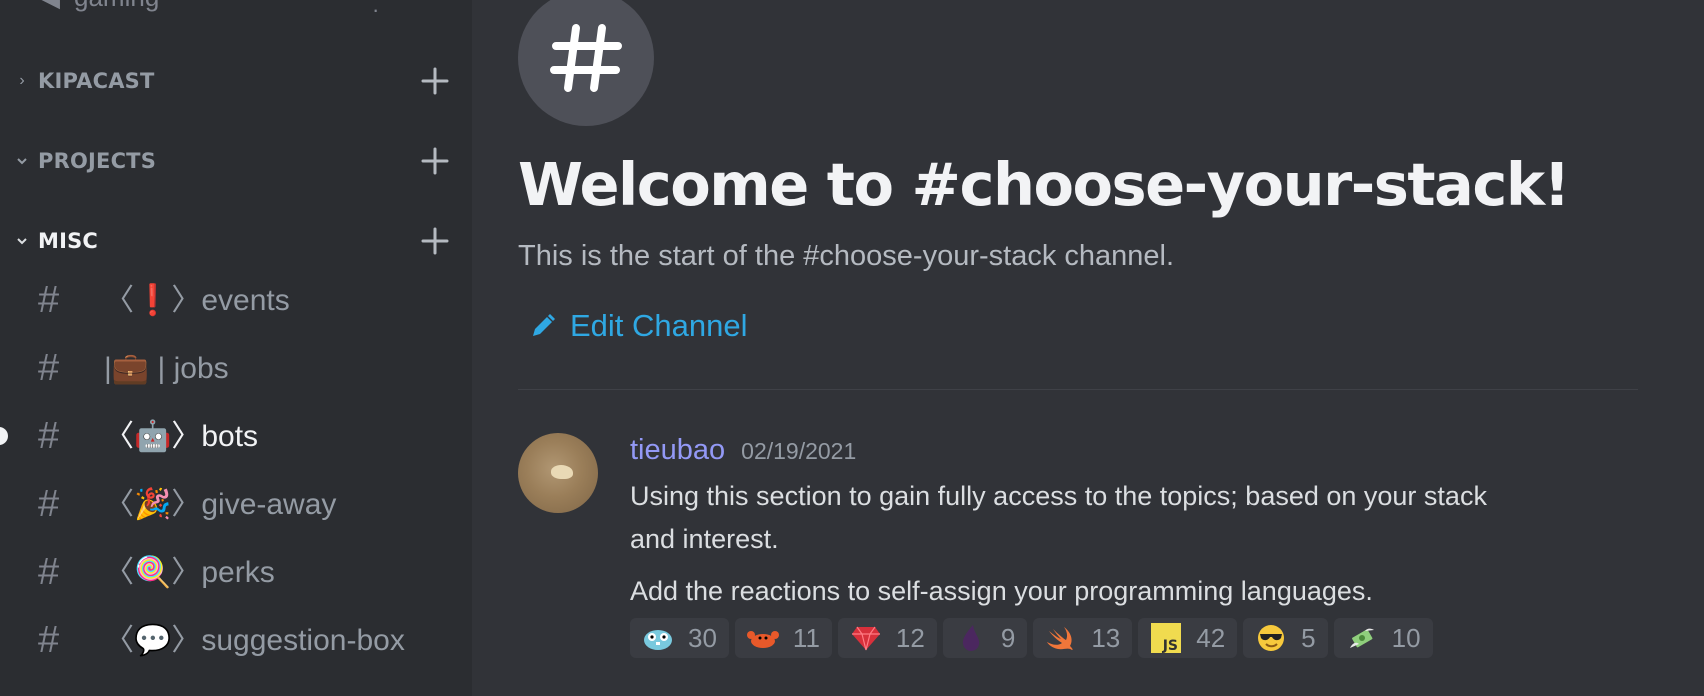  What do you see at coordinates (971, 638) in the screenshot?
I see `elixir-drop-icon` at bounding box center [971, 638].